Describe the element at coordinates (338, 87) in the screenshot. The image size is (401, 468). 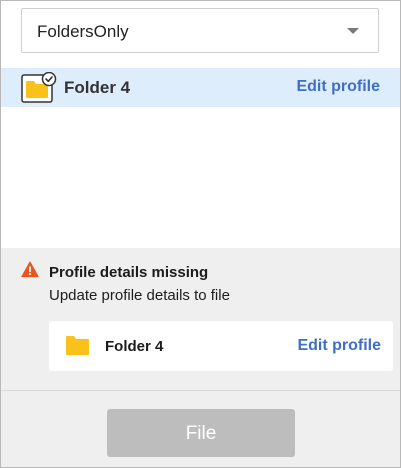
I see `edit-profile-link: Edit profile` at that location.